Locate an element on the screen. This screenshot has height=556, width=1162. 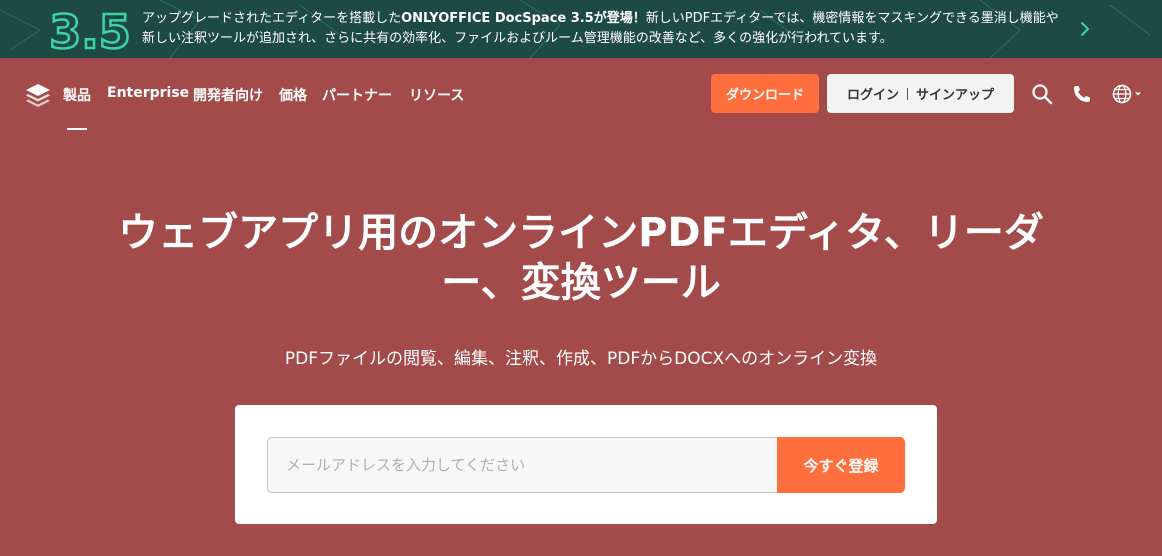
register-now-button: 今すぐ登録 is located at coordinates (841, 465).